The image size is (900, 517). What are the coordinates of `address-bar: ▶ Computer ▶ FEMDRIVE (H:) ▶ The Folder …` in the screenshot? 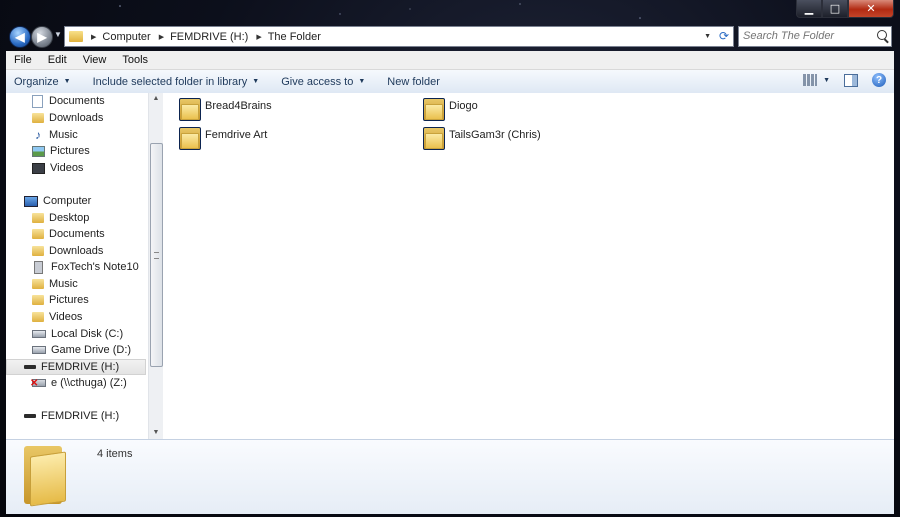 It's located at (399, 36).